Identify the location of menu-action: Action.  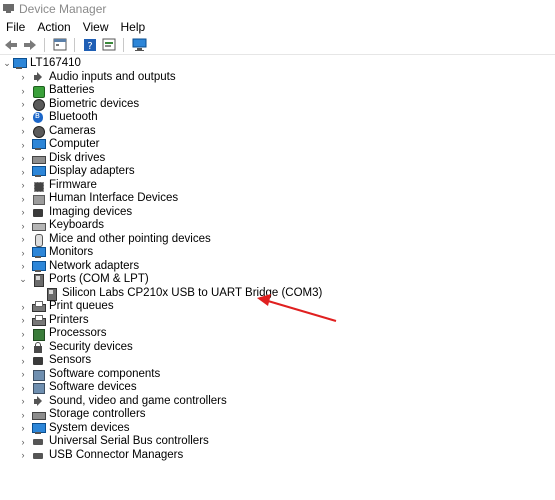
(53, 27).